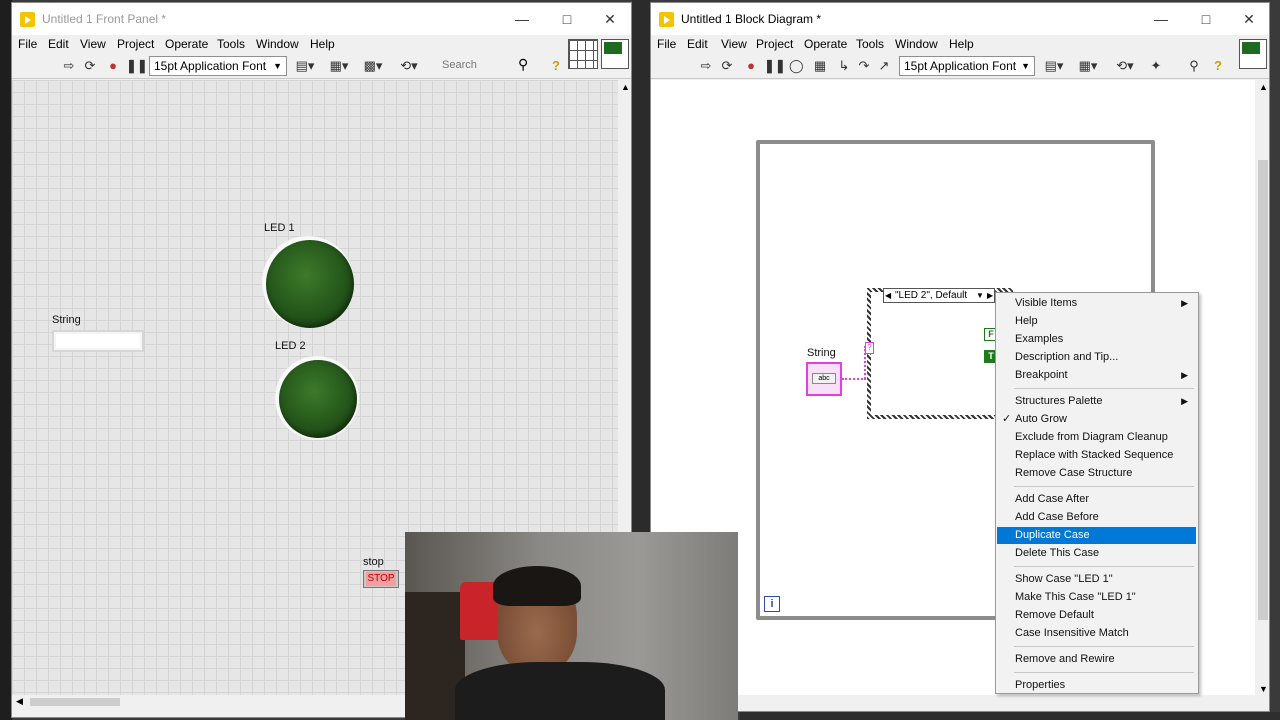  Describe the element at coordinates (1096, 375) in the screenshot. I see `menu-item-breakpoint: Breakpoint ▶` at that location.